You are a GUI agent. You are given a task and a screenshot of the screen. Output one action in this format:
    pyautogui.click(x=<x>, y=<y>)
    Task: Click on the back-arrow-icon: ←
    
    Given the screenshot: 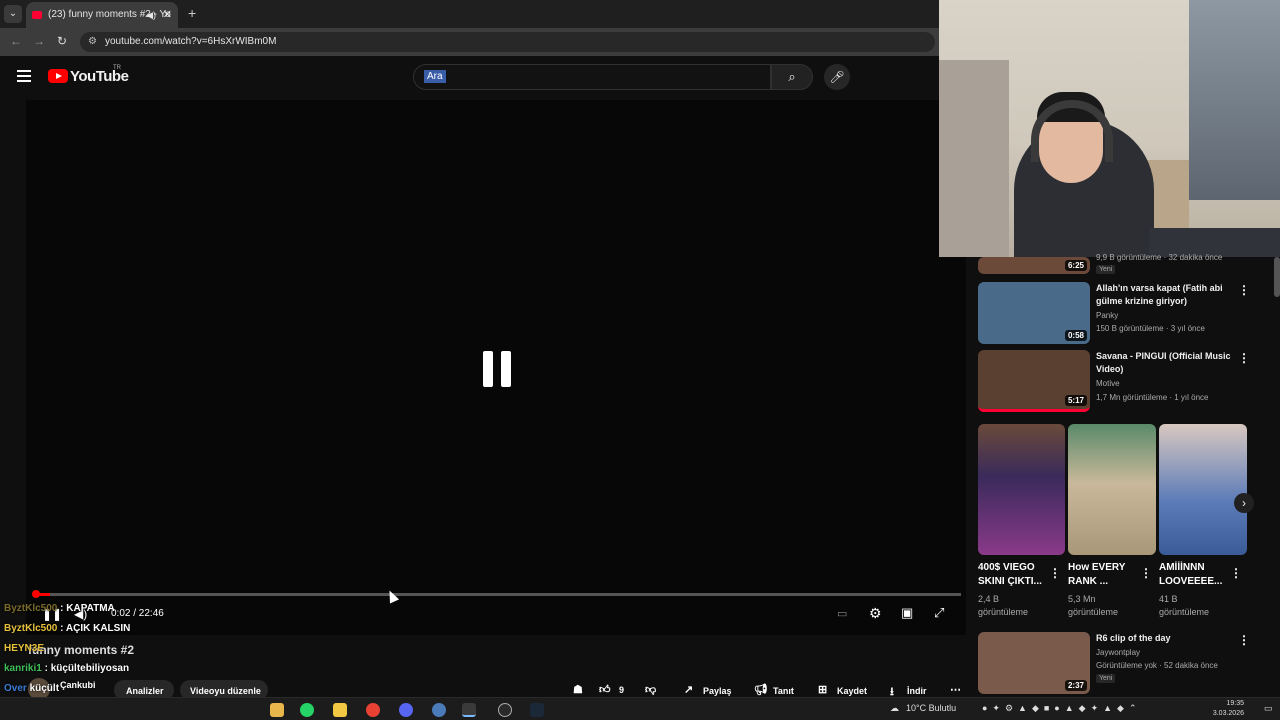 What is the action you would take?
    pyautogui.click(x=16, y=41)
    